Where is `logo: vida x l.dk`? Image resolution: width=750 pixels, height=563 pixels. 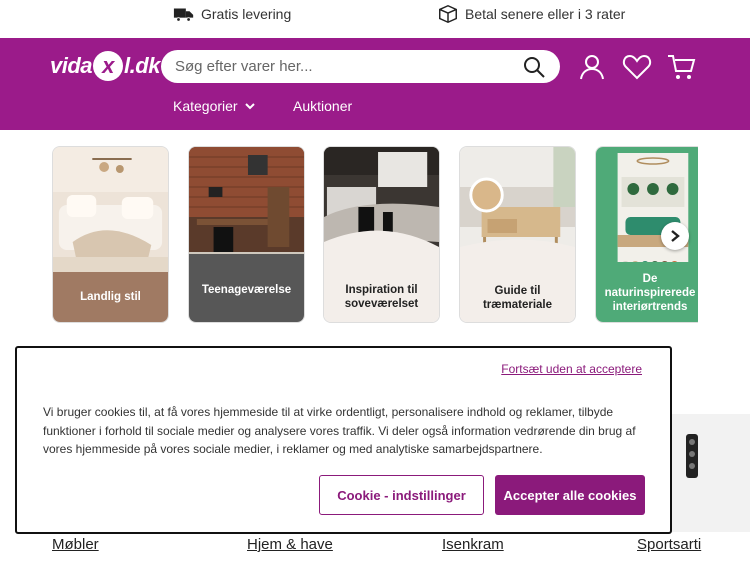 logo: vida x l.dk is located at coordinates (105, 66).